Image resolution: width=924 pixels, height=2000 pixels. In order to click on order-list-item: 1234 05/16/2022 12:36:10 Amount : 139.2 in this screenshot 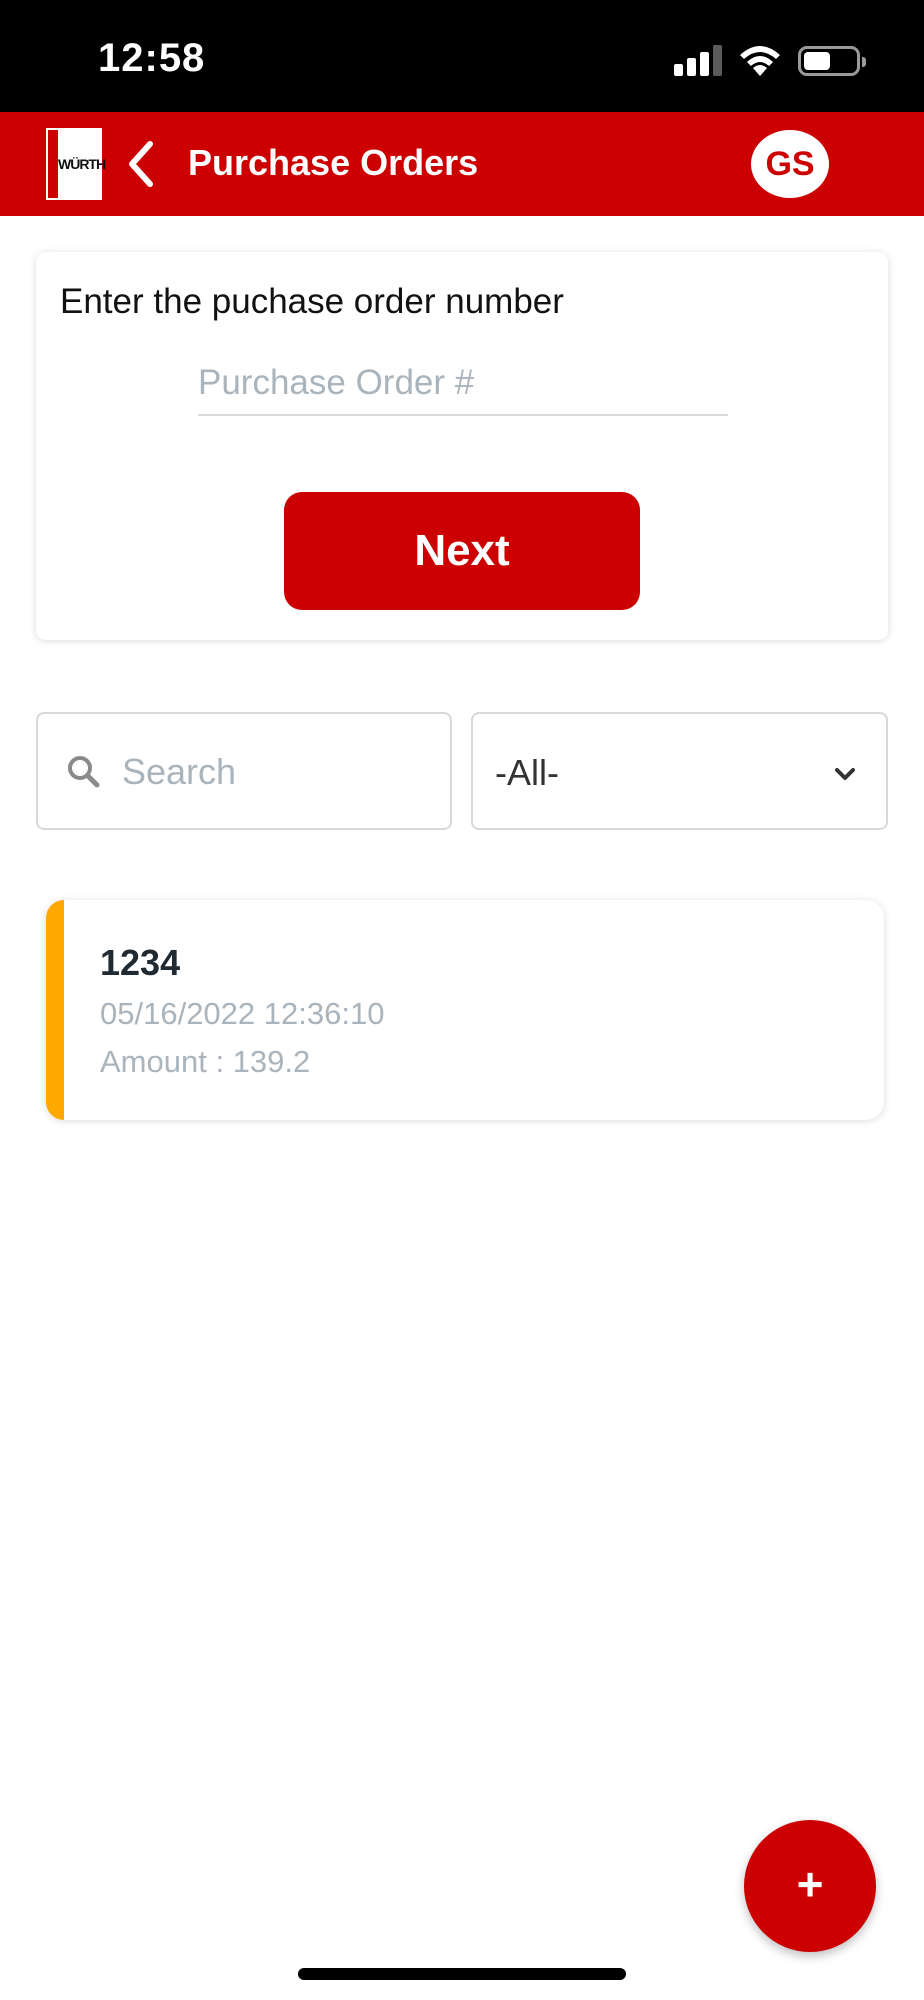, I will do `click(465, 1010)`.